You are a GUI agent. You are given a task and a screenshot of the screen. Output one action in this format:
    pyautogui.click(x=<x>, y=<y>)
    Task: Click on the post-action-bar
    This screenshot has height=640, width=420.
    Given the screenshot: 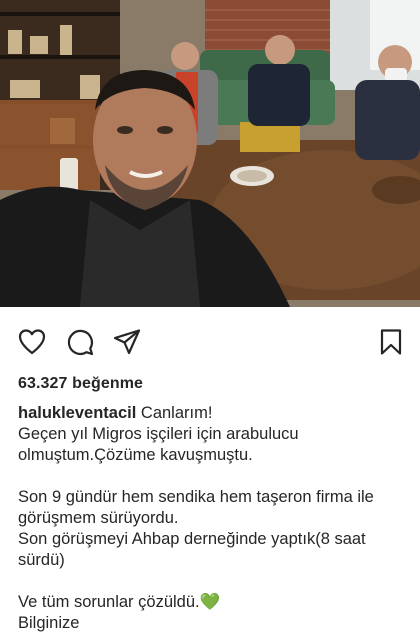 What is the action you would take?
    pyautogui.click(x=210, y=340)
    